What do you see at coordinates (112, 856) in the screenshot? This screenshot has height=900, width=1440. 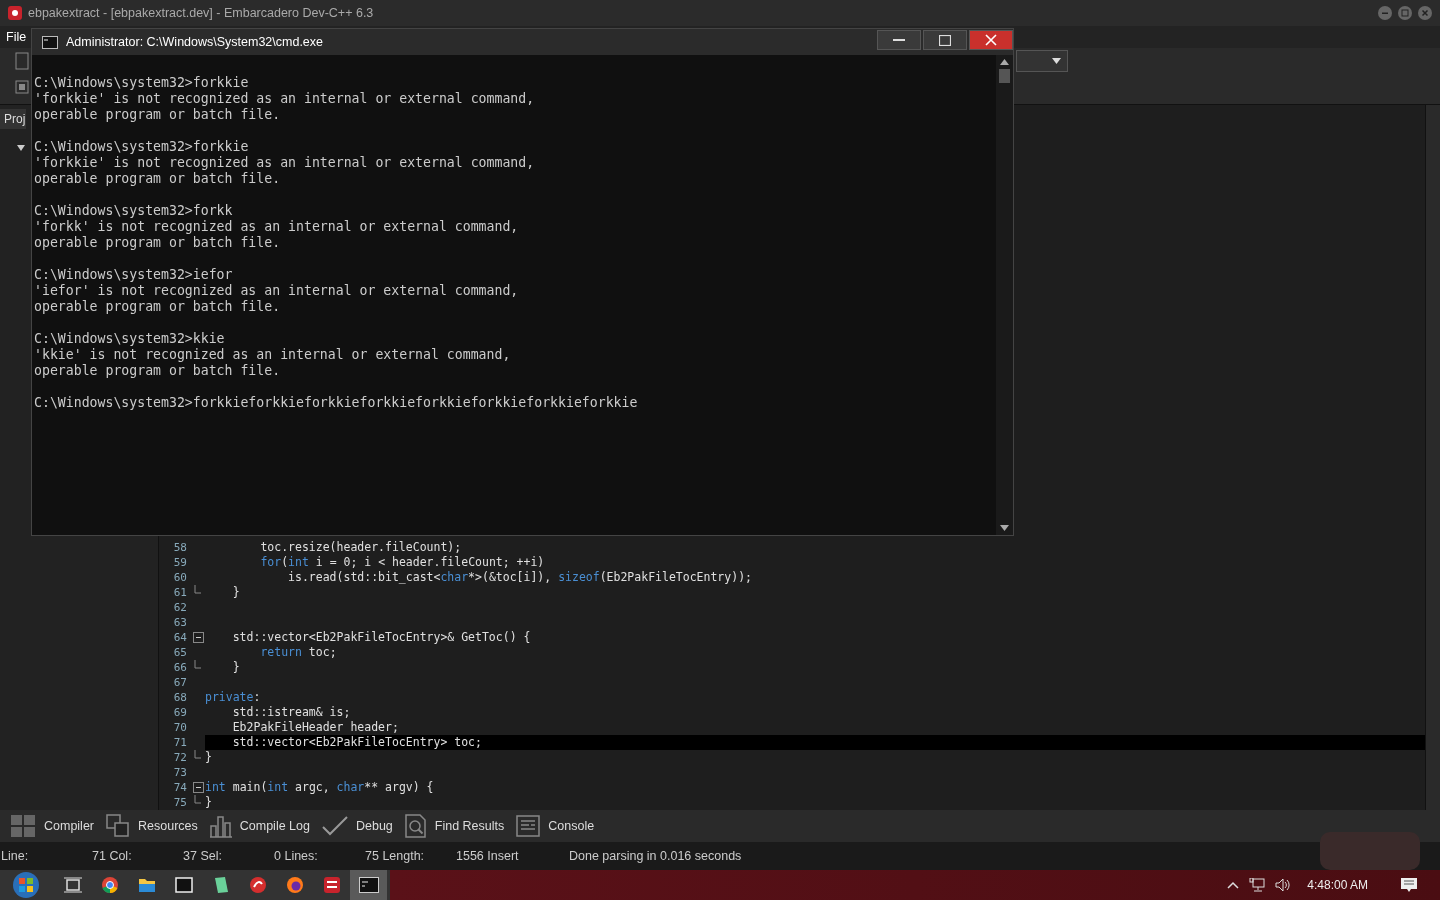 I see `status-text: 71 Col:` at bounding box center [112, 856].